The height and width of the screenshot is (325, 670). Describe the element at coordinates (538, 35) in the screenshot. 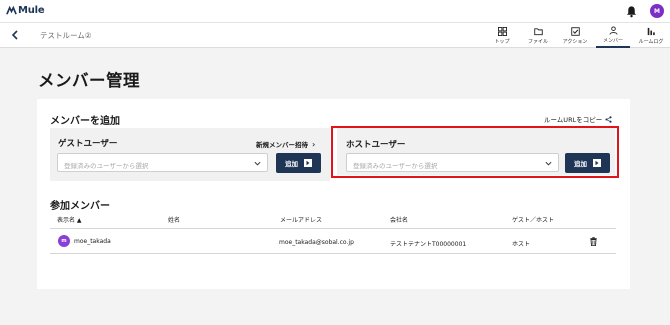

I see `tab-files: ファイル` at that location.